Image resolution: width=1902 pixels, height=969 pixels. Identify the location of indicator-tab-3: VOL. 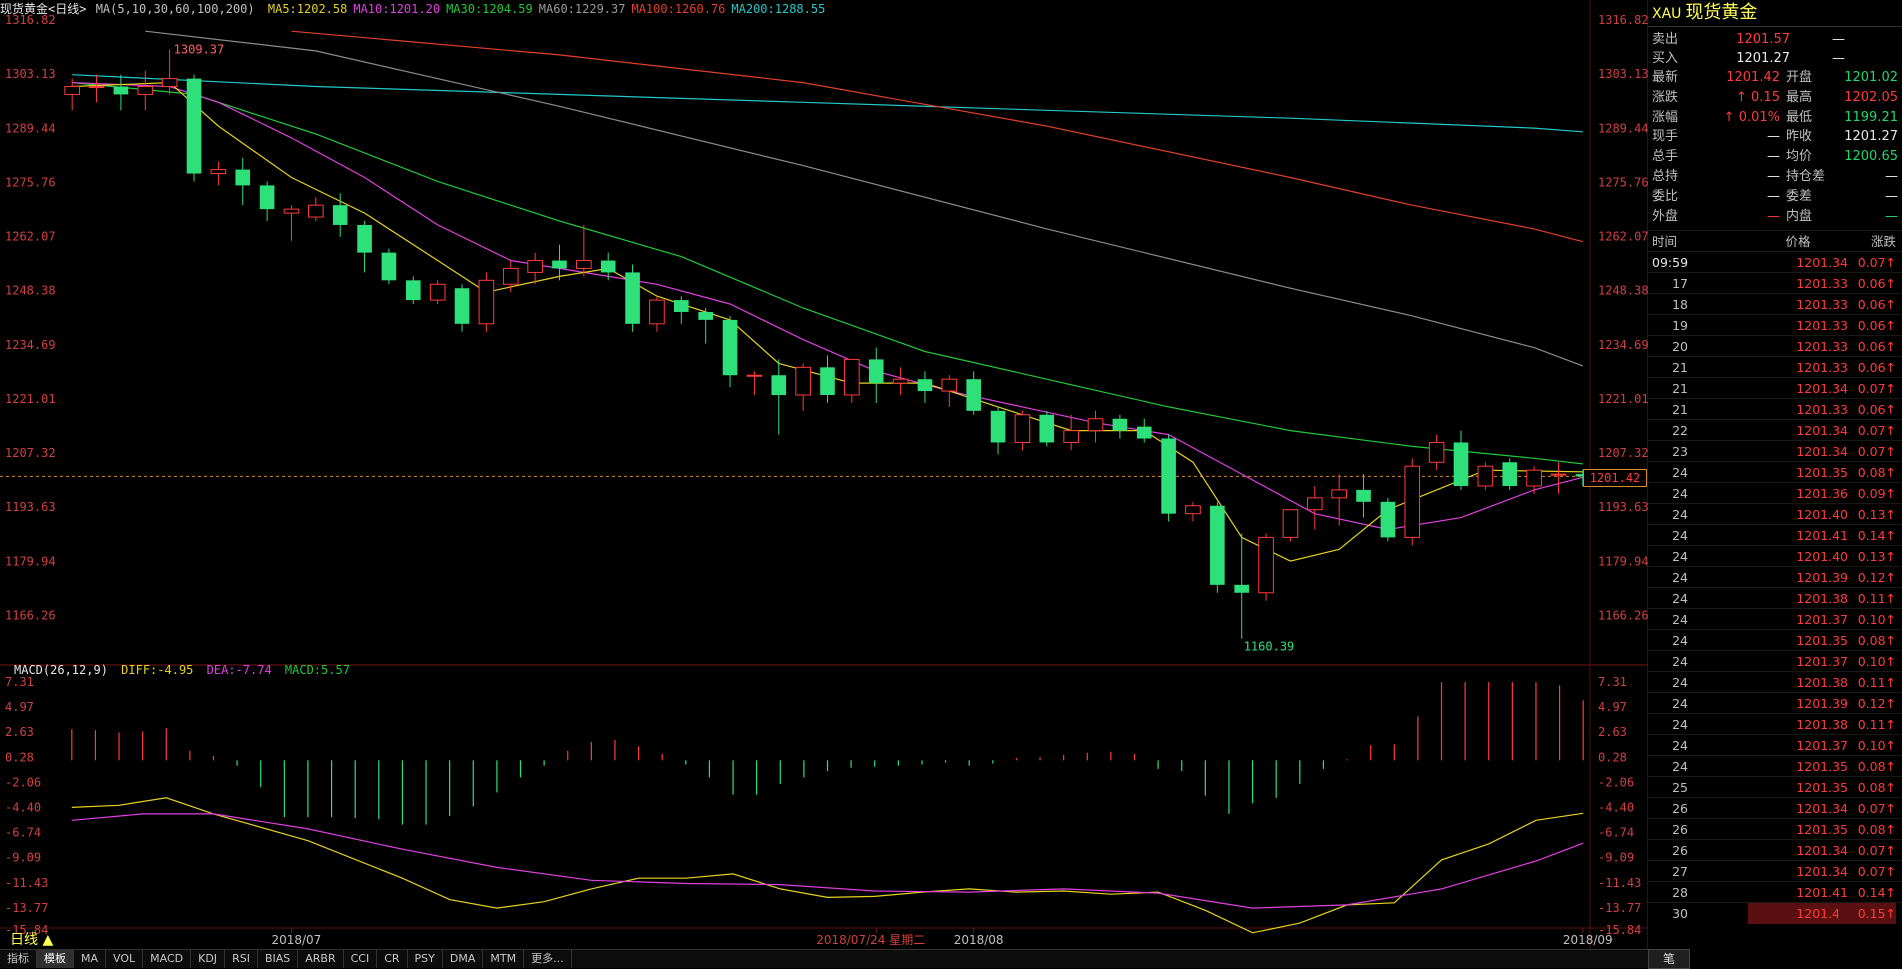
(125, 959).